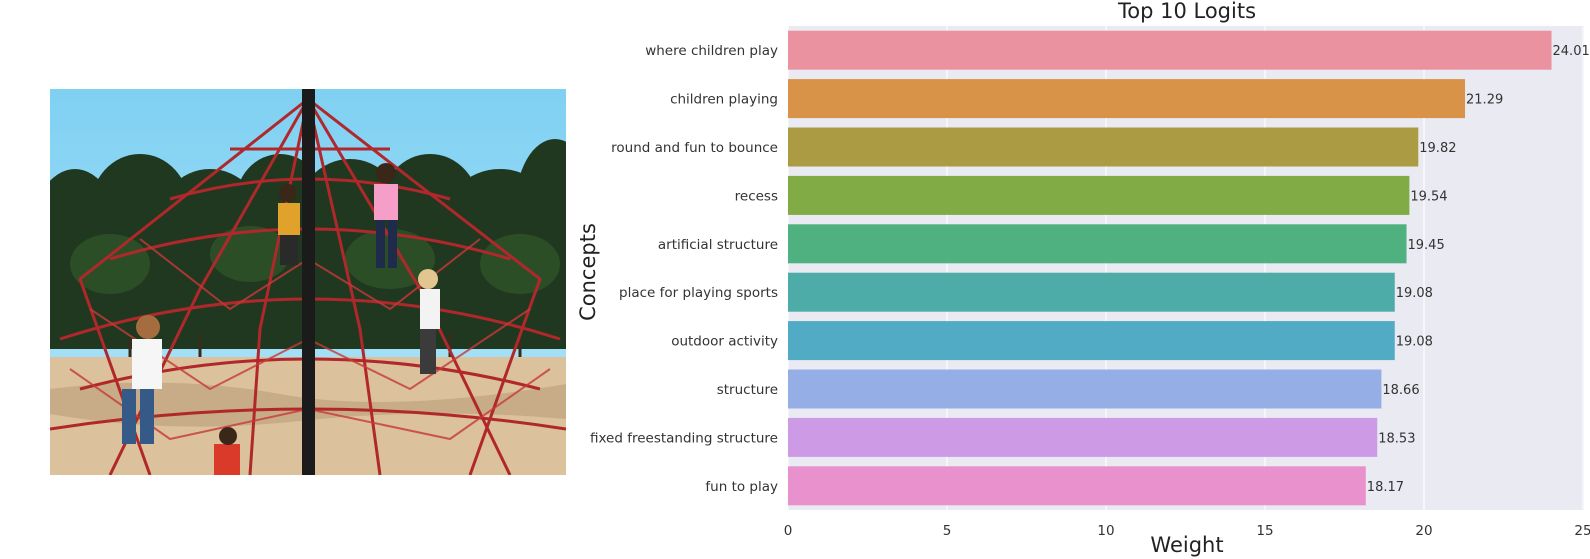 This screenshot has width=1590, height=559. I want to click on y-tick-label: children playing, so click(724, 100).